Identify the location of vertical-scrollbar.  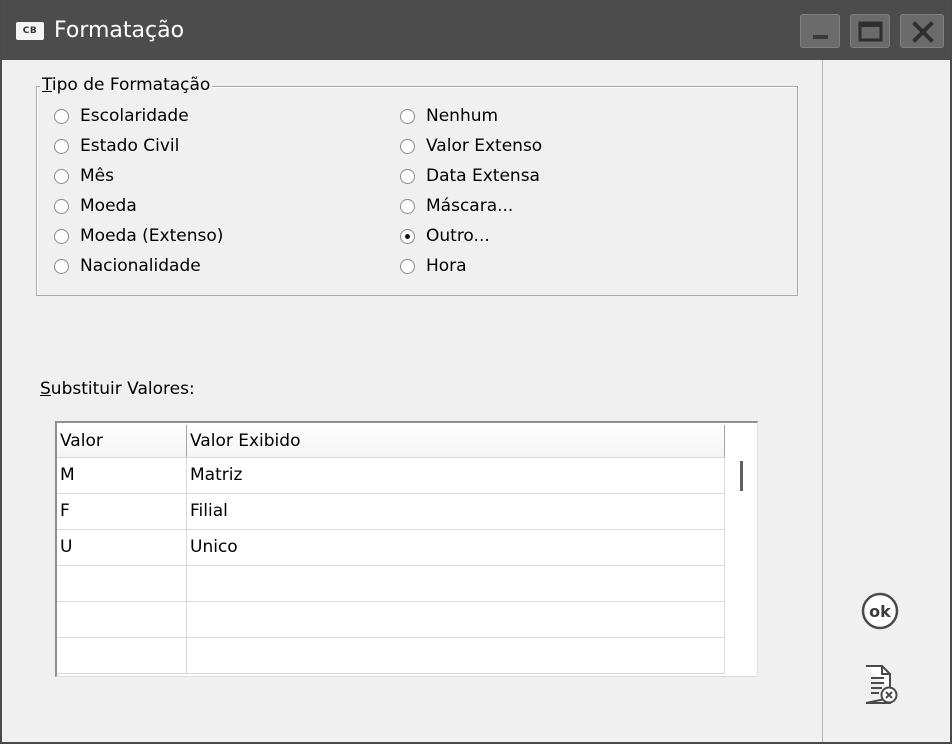
(741, 549).